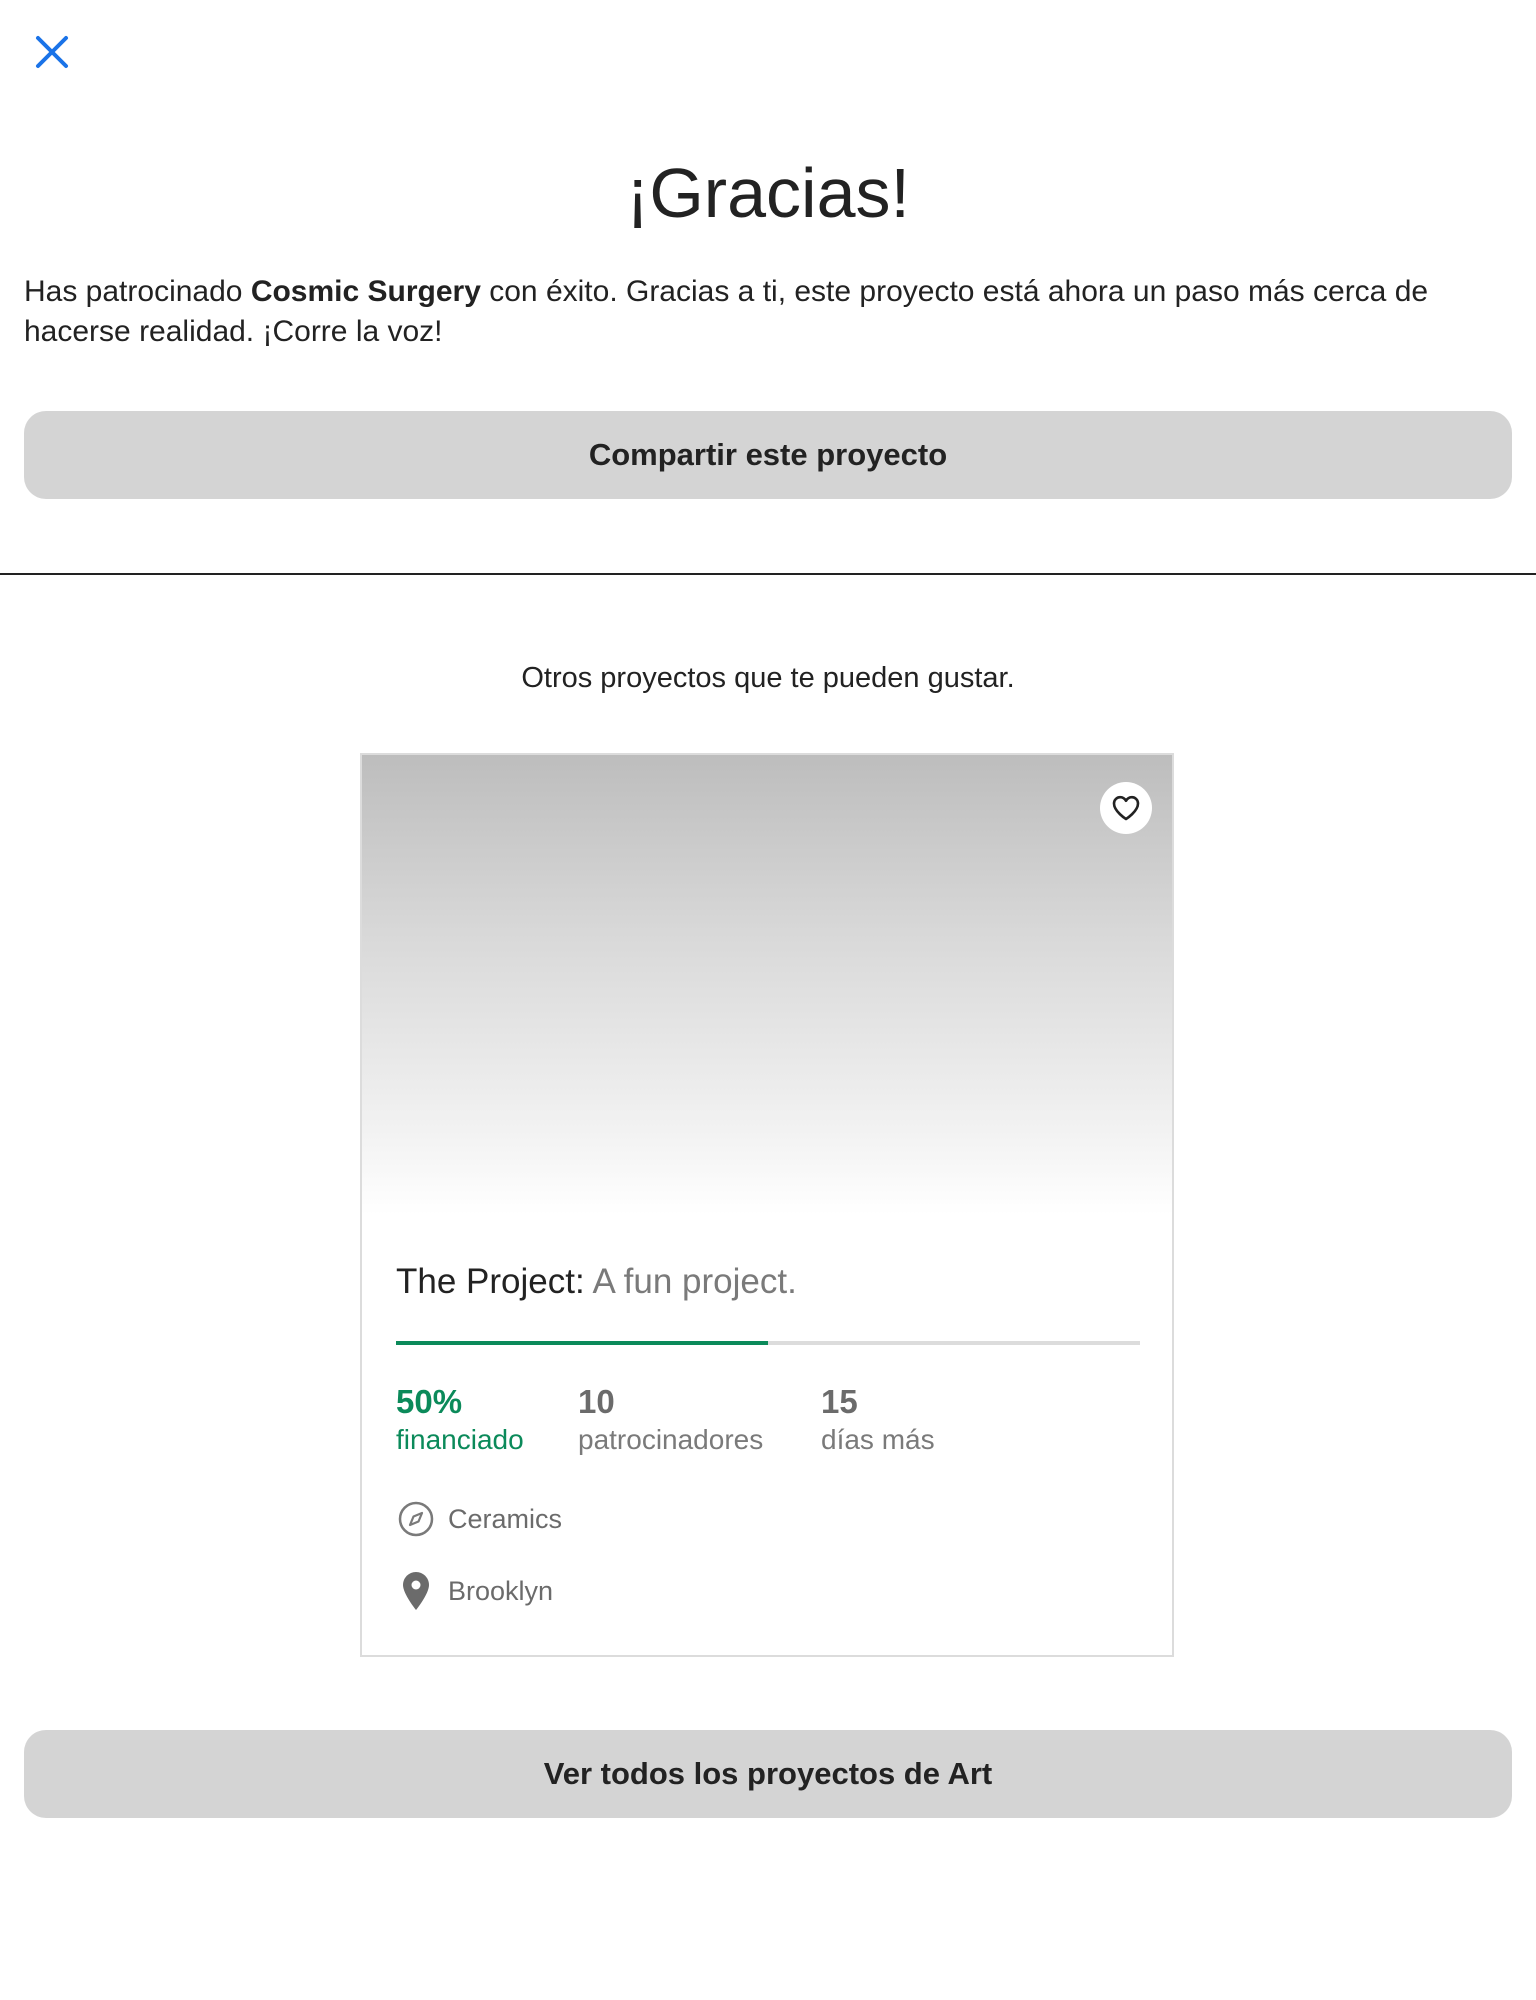 The height and width of the screenshot is (2000, 1536). What do you see at coordinates (582, 1343) in the screenshot?
I see `funding-progress-fill` at bounding box center [582, 1343].